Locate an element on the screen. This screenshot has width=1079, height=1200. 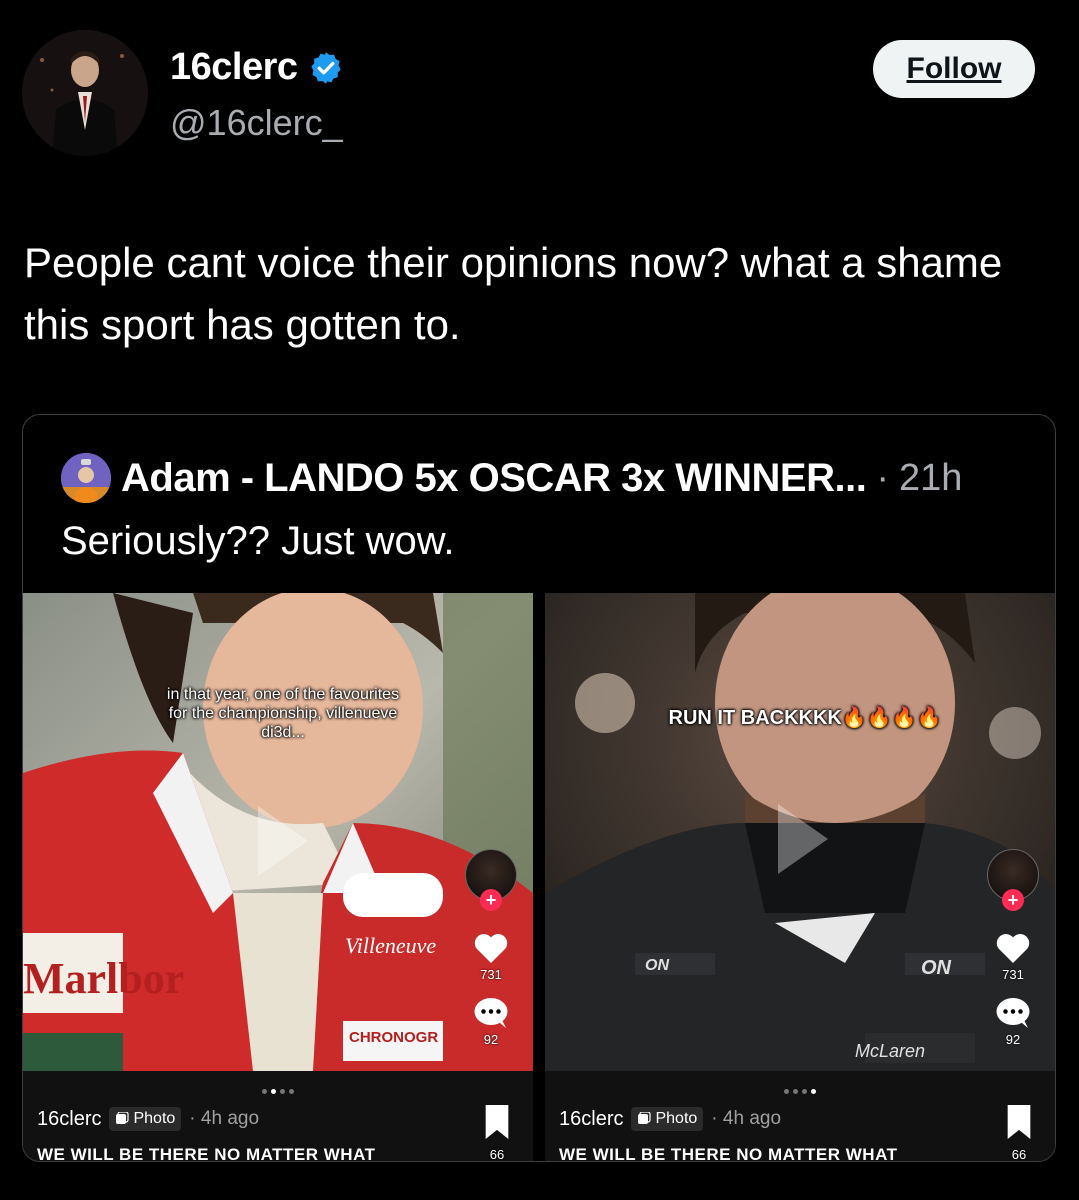
quoted-tweet-header: Adam - LANDO 5x OSCAR 3x WINNER... · 21h is located at coordinates (511, 478).